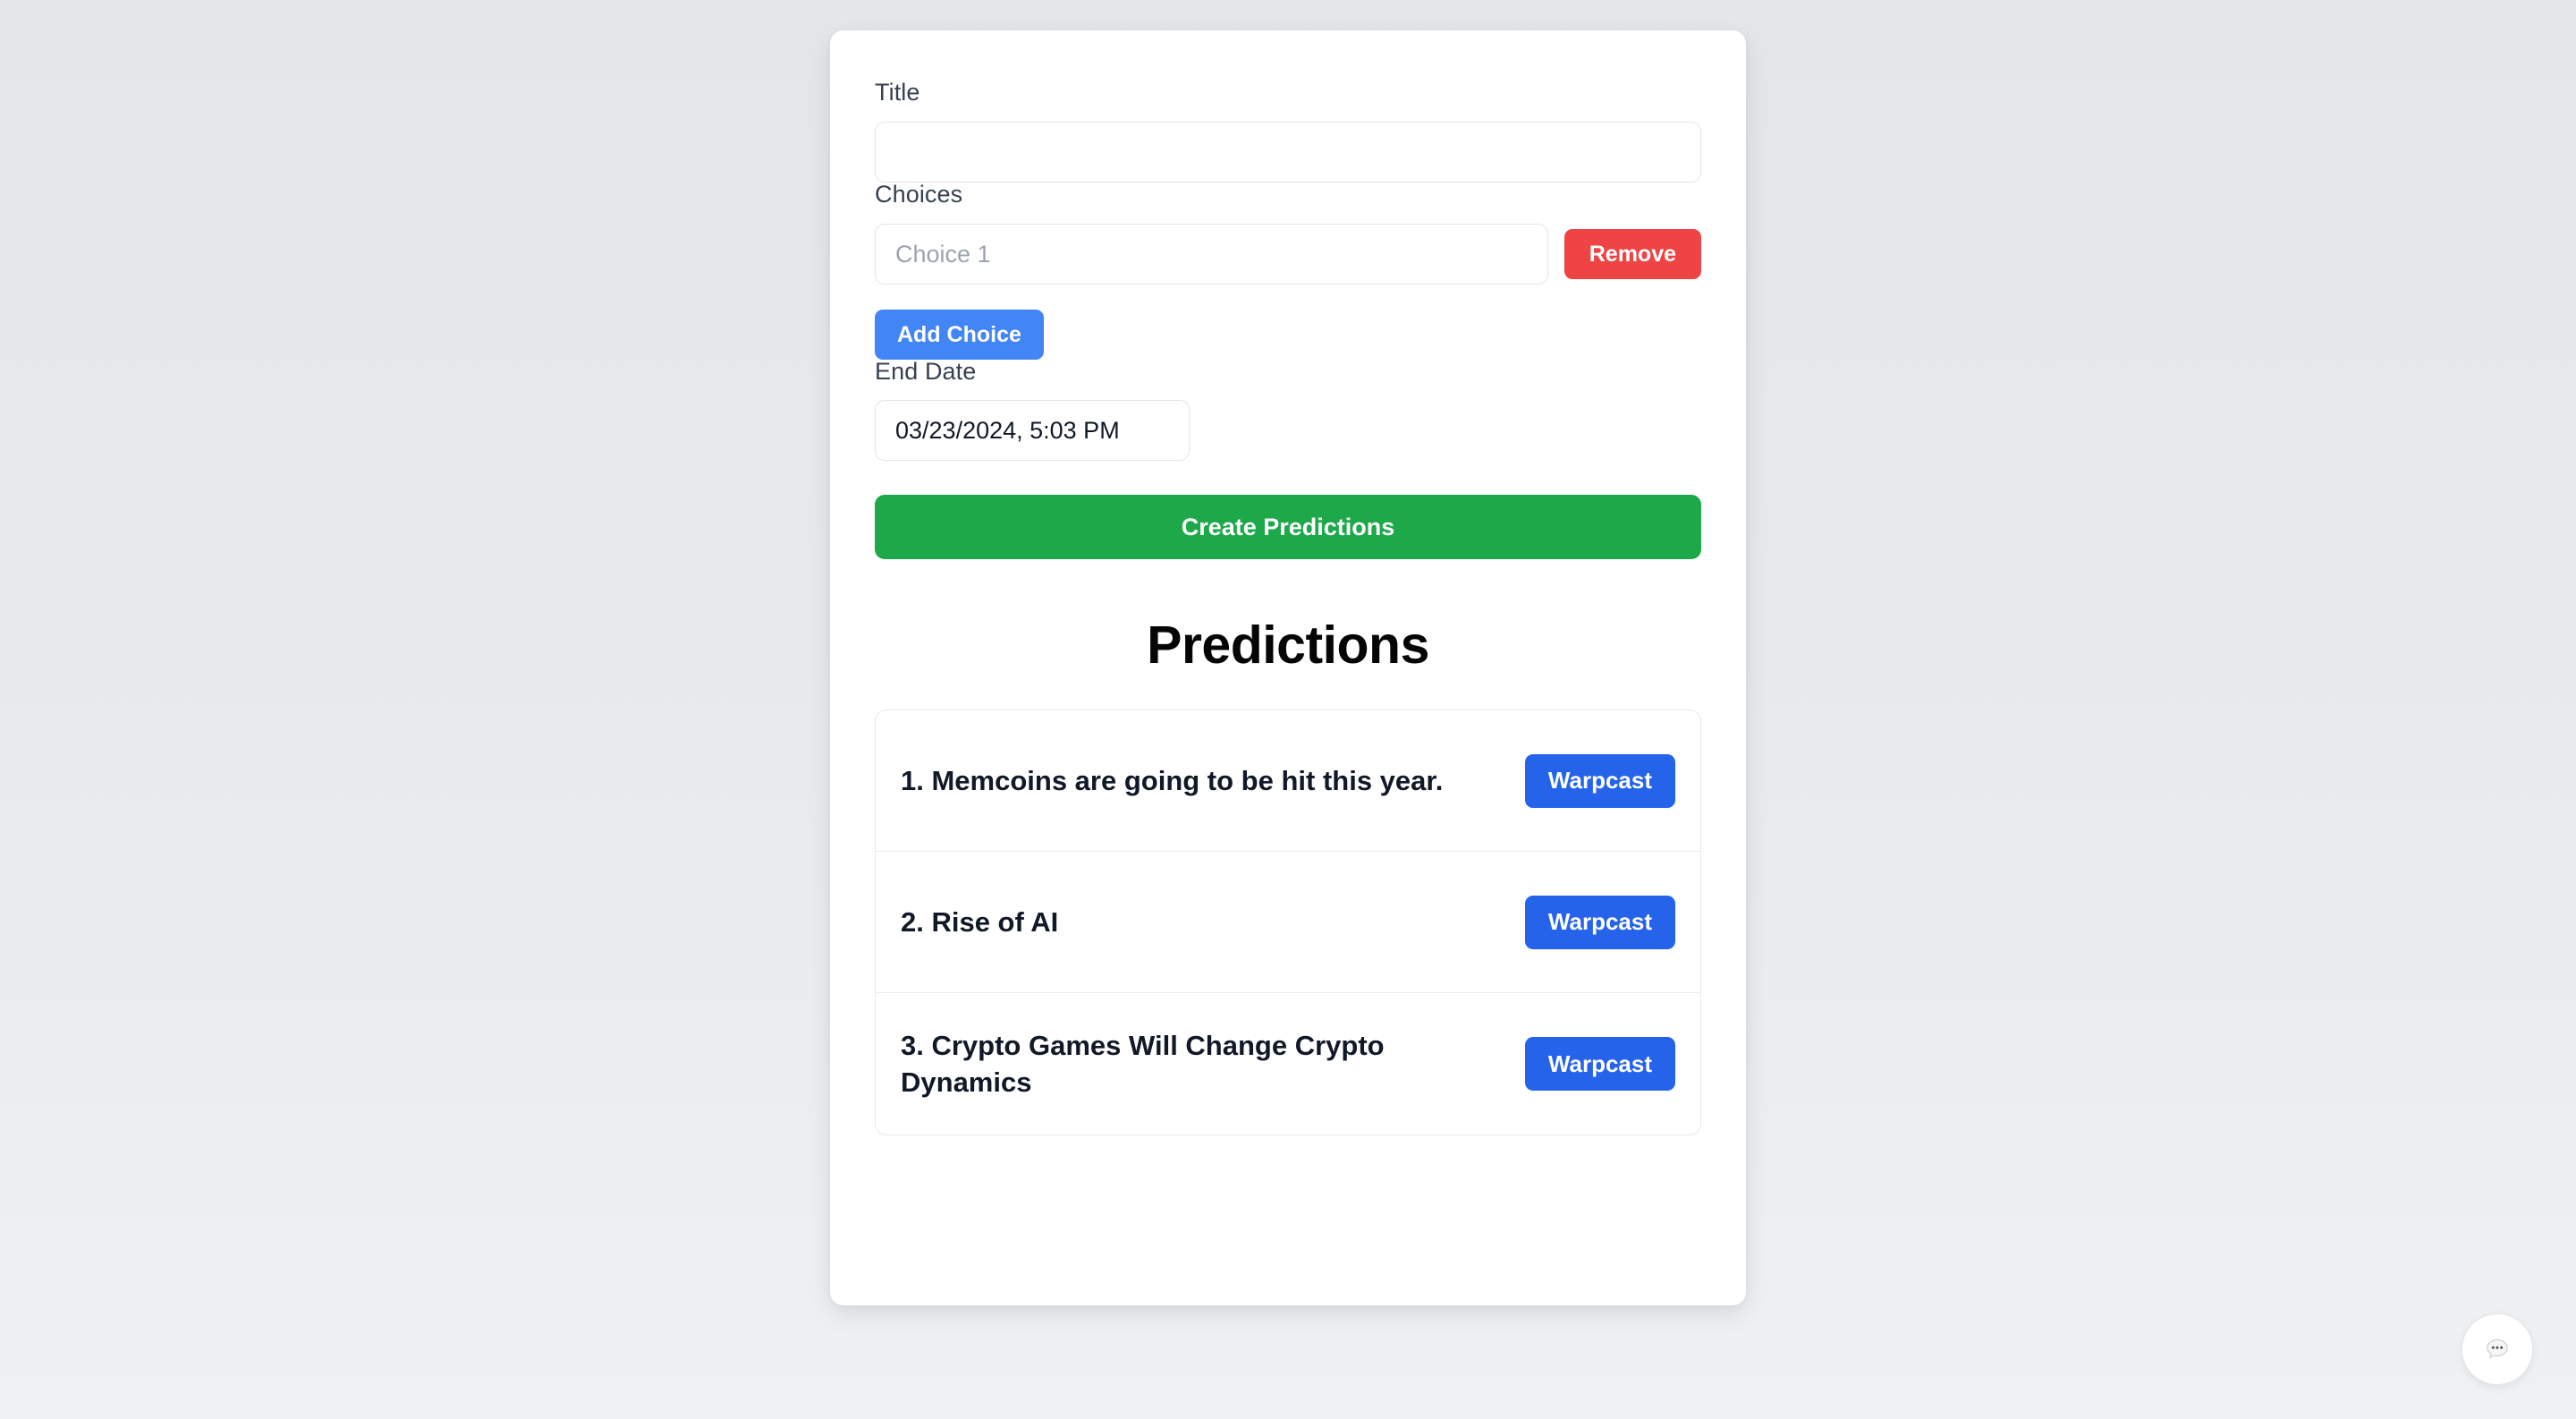 Image resolution: width=2576 pixels, height=1419 pixels. I want to click on prediction-row: 2. Rise of AI Warpcast, so click(1288, 922).